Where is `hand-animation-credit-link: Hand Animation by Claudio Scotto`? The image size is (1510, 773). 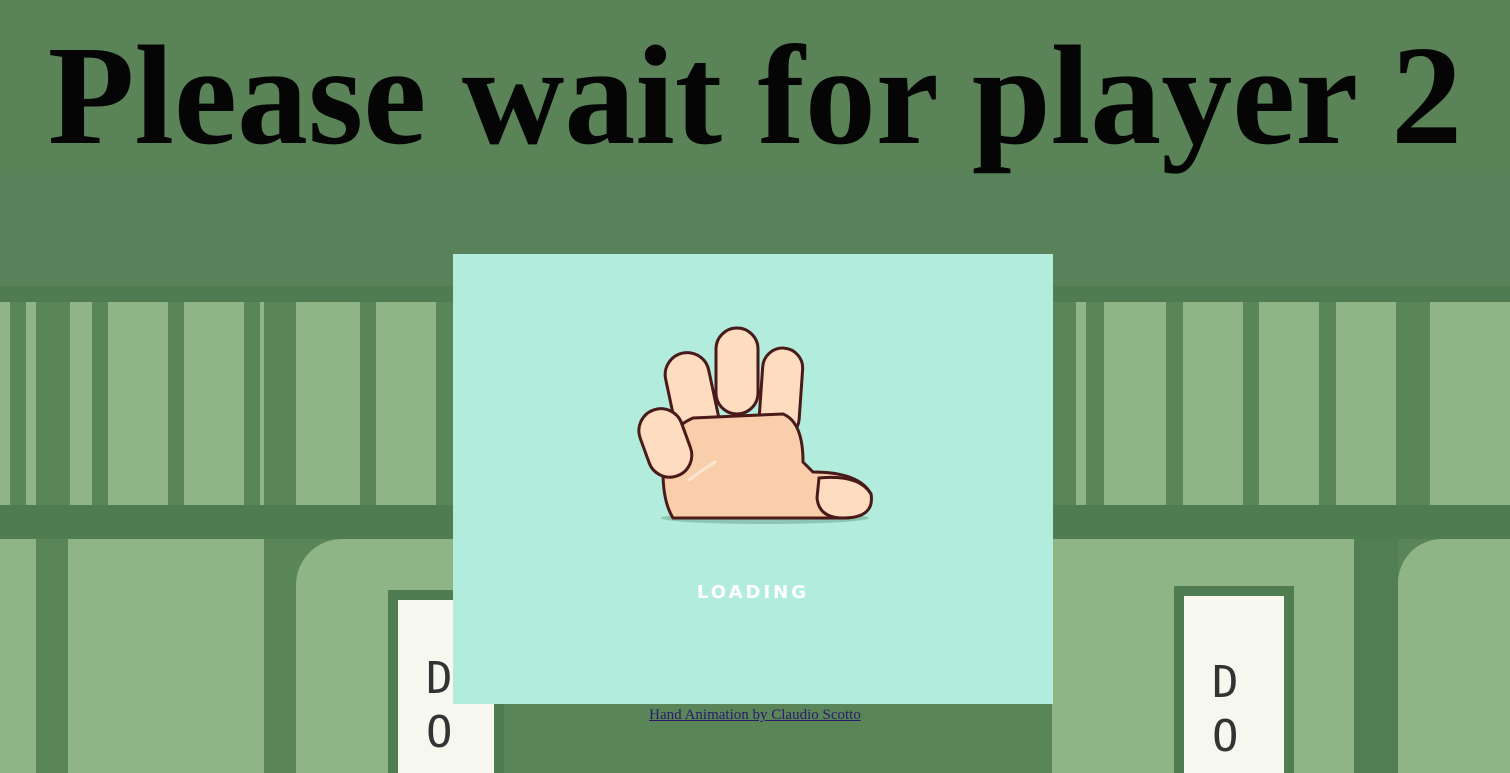
hand-animation-credit-link: Hand Animation by Claudio Scotto is located at coordinates (755, 715).